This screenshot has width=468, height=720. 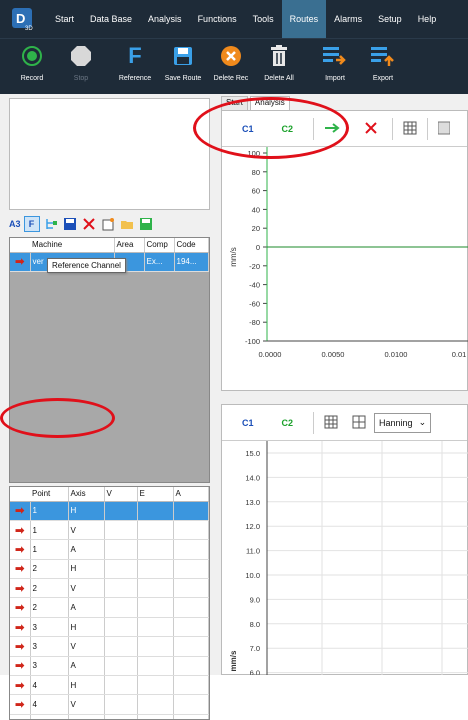 I want to click on column-header-area: Area, so click(x=129, y=245).